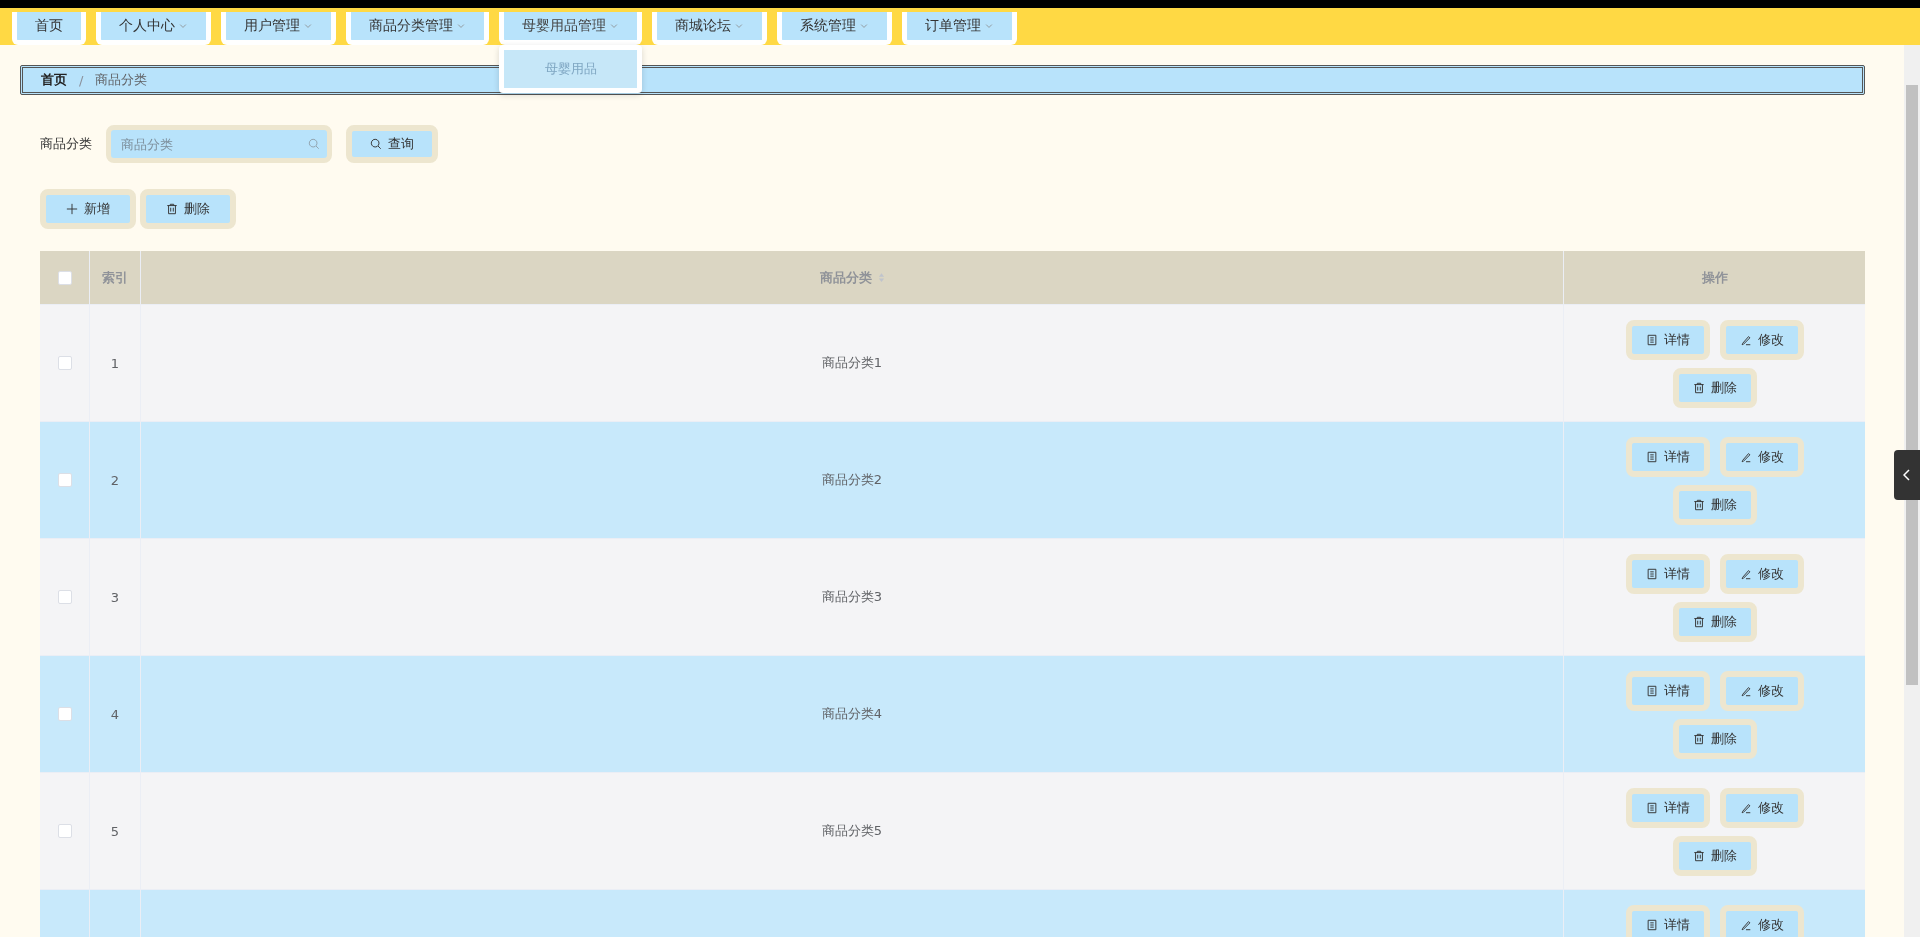  I want to click on scrollbar, so click(1912, 491).